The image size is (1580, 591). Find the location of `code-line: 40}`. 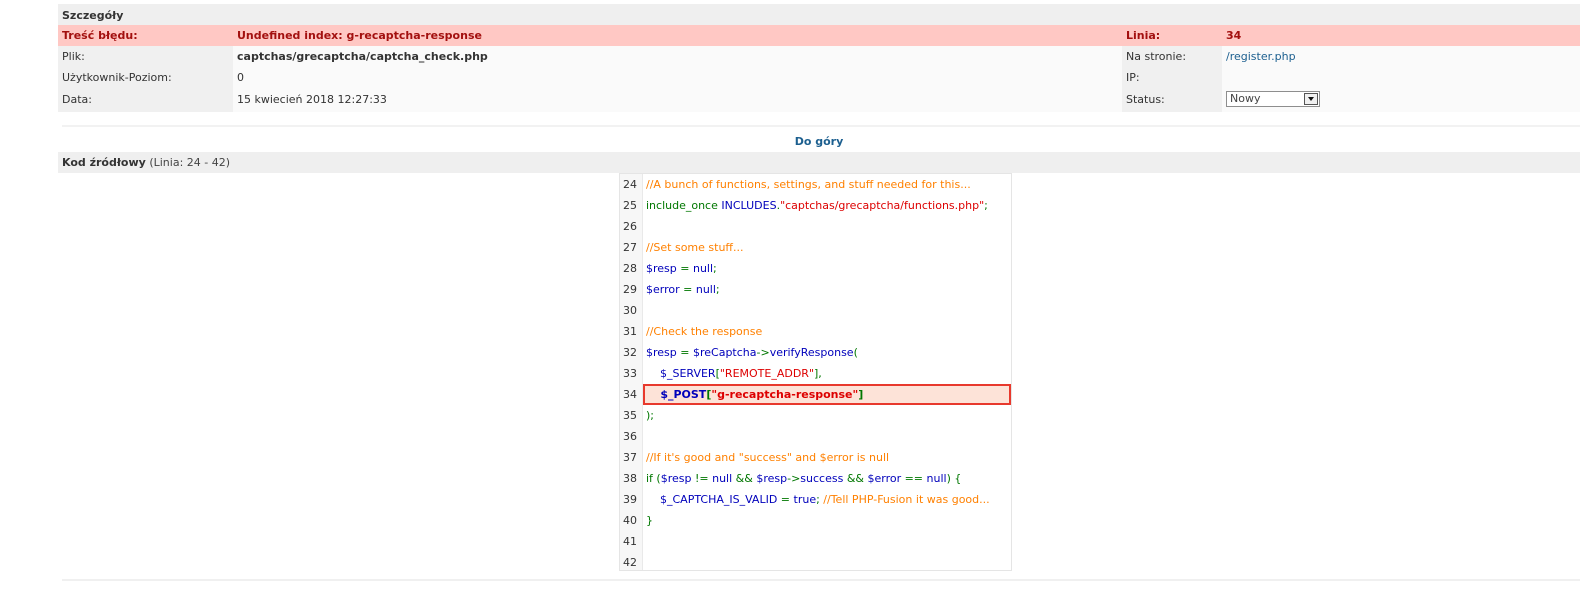

code-line: 40} is located at coordinates (815, 520).